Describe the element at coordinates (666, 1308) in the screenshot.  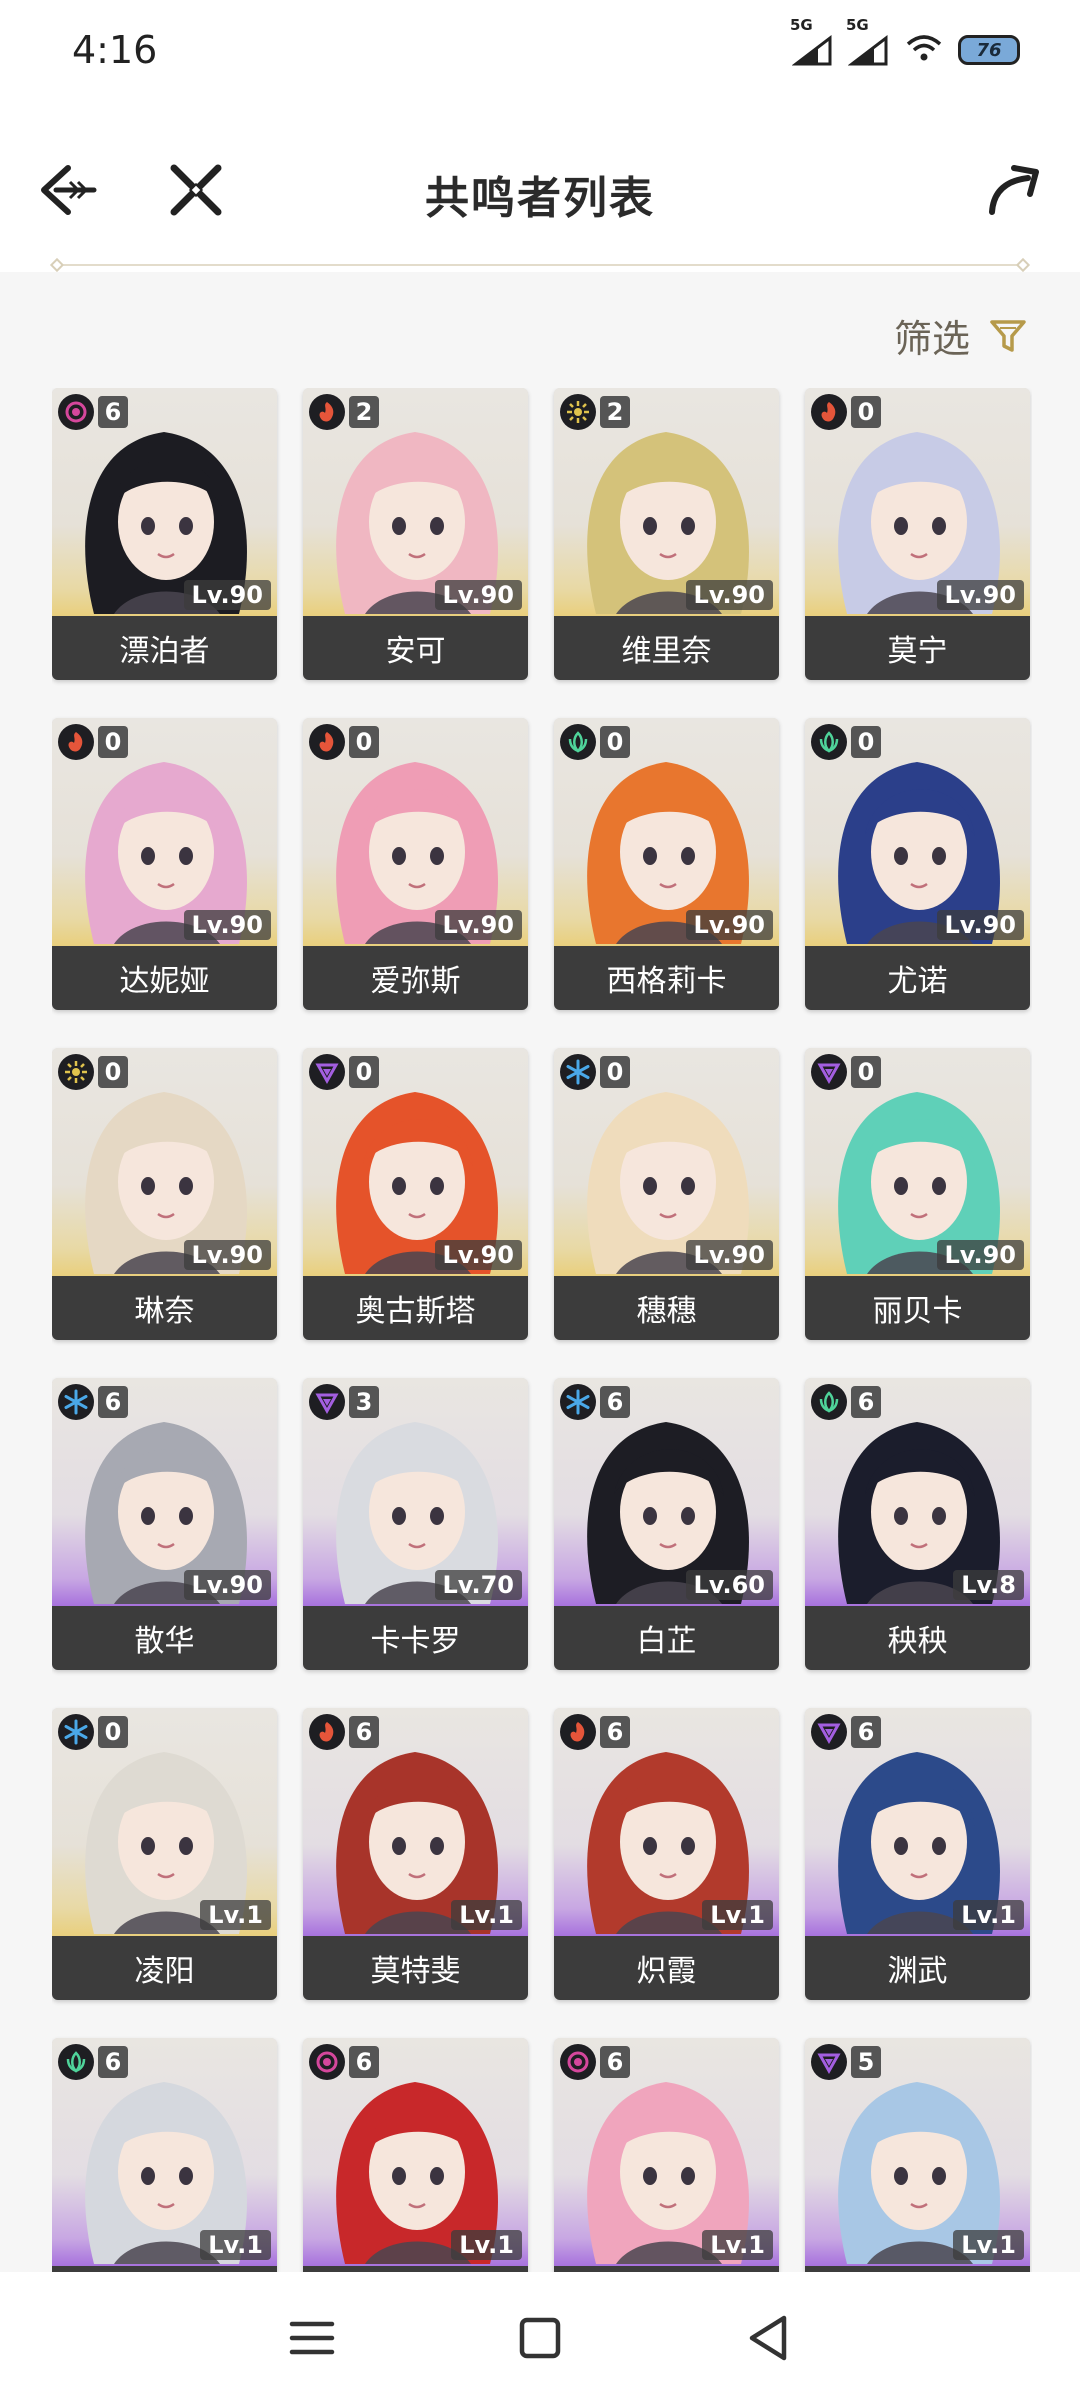
I see `character-name: 穗穗` at that location.